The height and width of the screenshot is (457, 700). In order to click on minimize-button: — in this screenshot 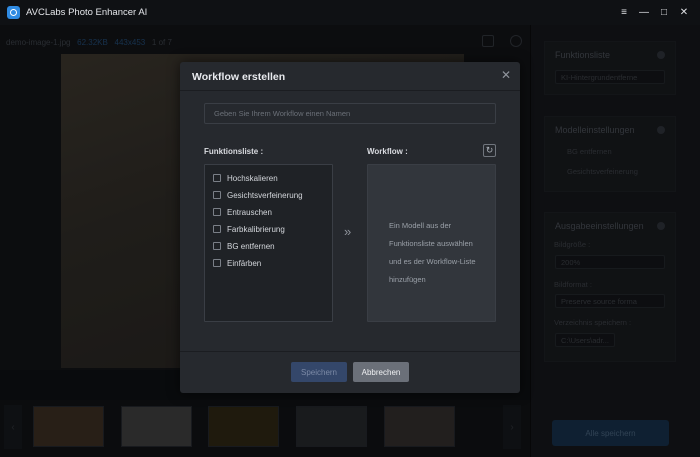, I will do `click(644, 12)`.